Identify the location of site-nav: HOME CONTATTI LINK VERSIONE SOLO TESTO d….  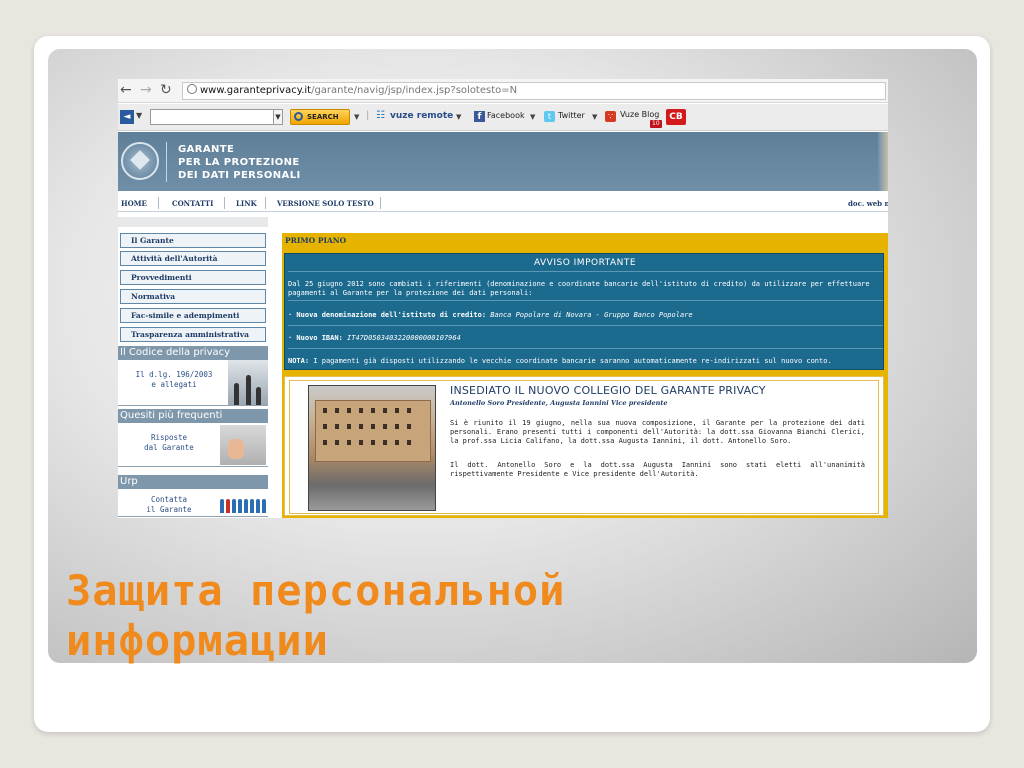
(503, 203).